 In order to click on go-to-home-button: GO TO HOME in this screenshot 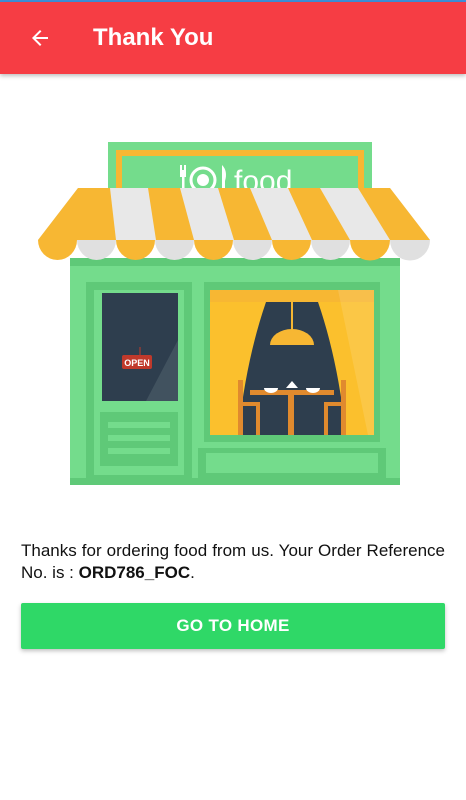, I will do `click(233, 626)`.